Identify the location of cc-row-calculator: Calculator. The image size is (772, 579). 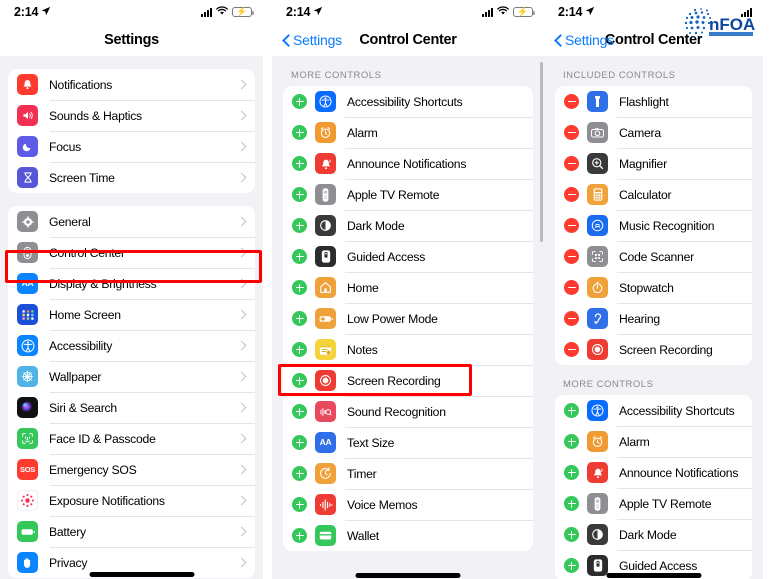
(653, 194).